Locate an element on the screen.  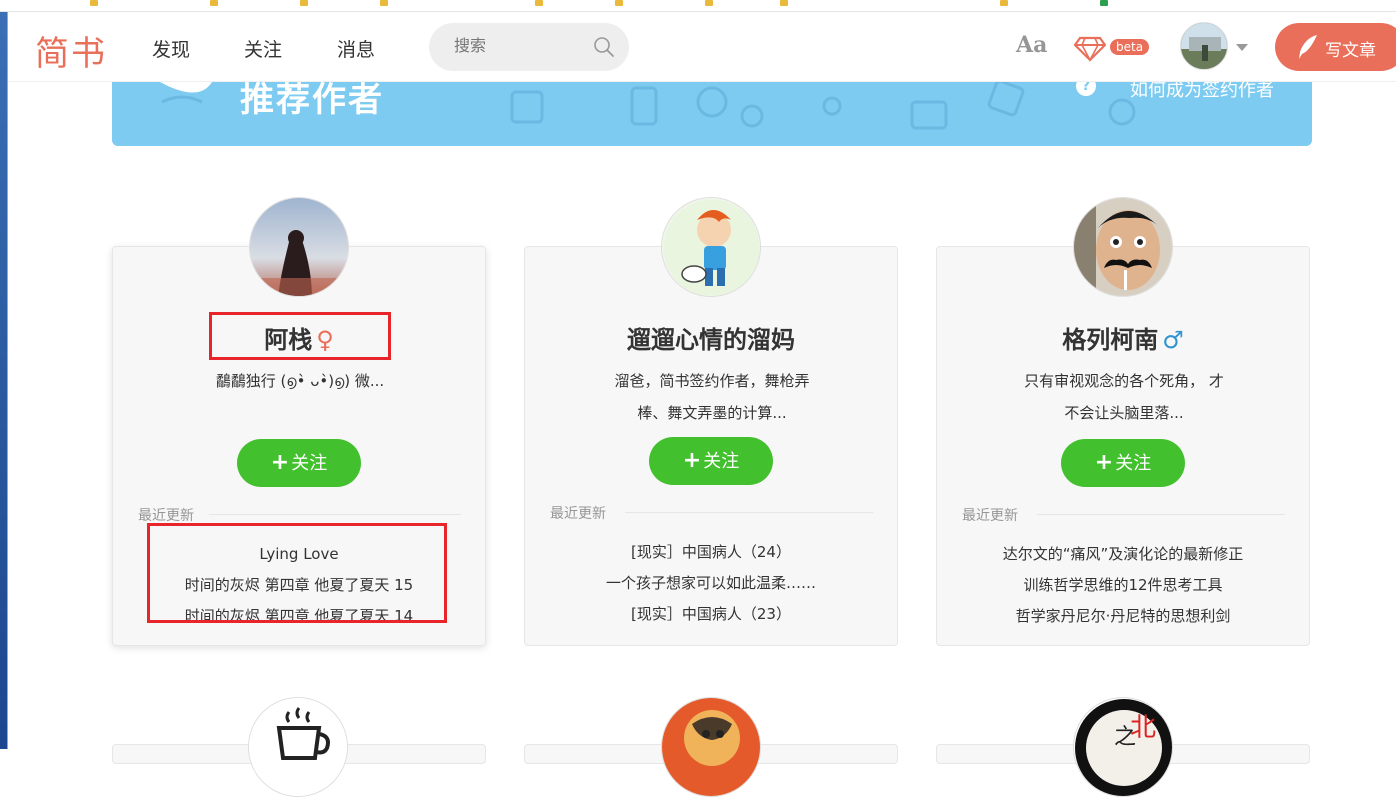
search-box is located at coordinates (529, 47).